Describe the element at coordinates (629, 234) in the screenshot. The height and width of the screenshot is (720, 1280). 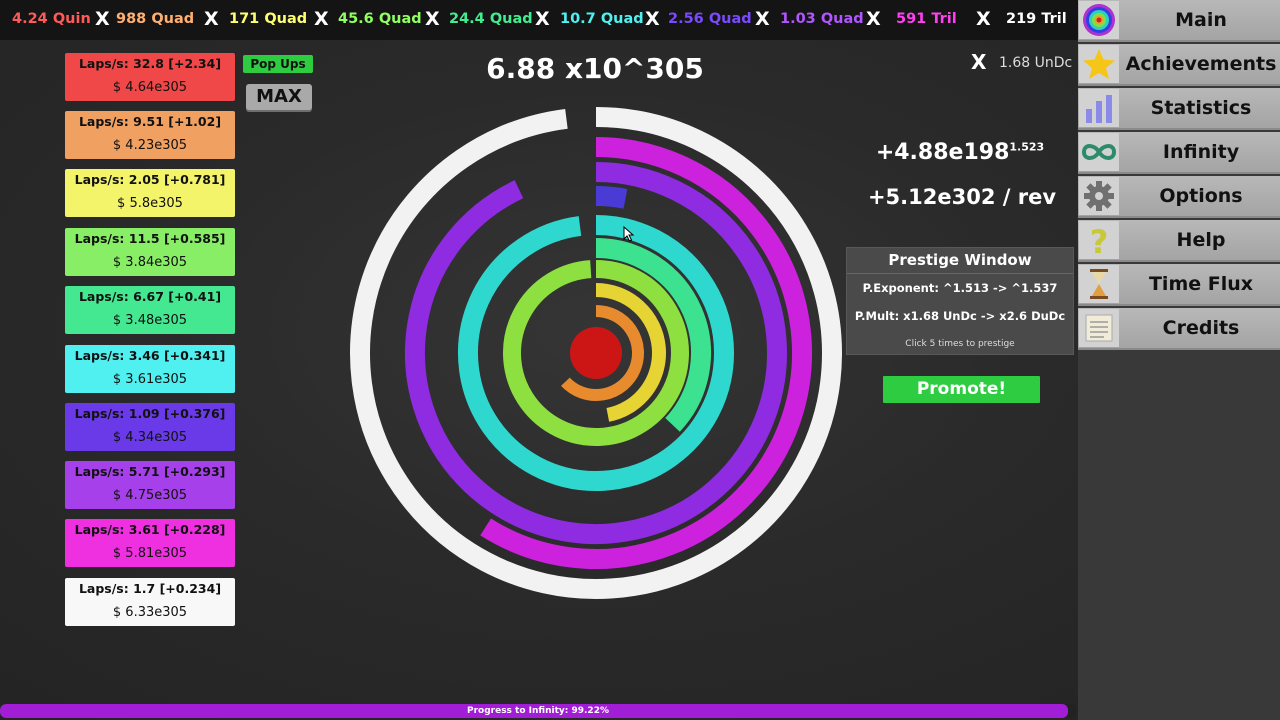
I see `mouse-cursor-icon` at that location.